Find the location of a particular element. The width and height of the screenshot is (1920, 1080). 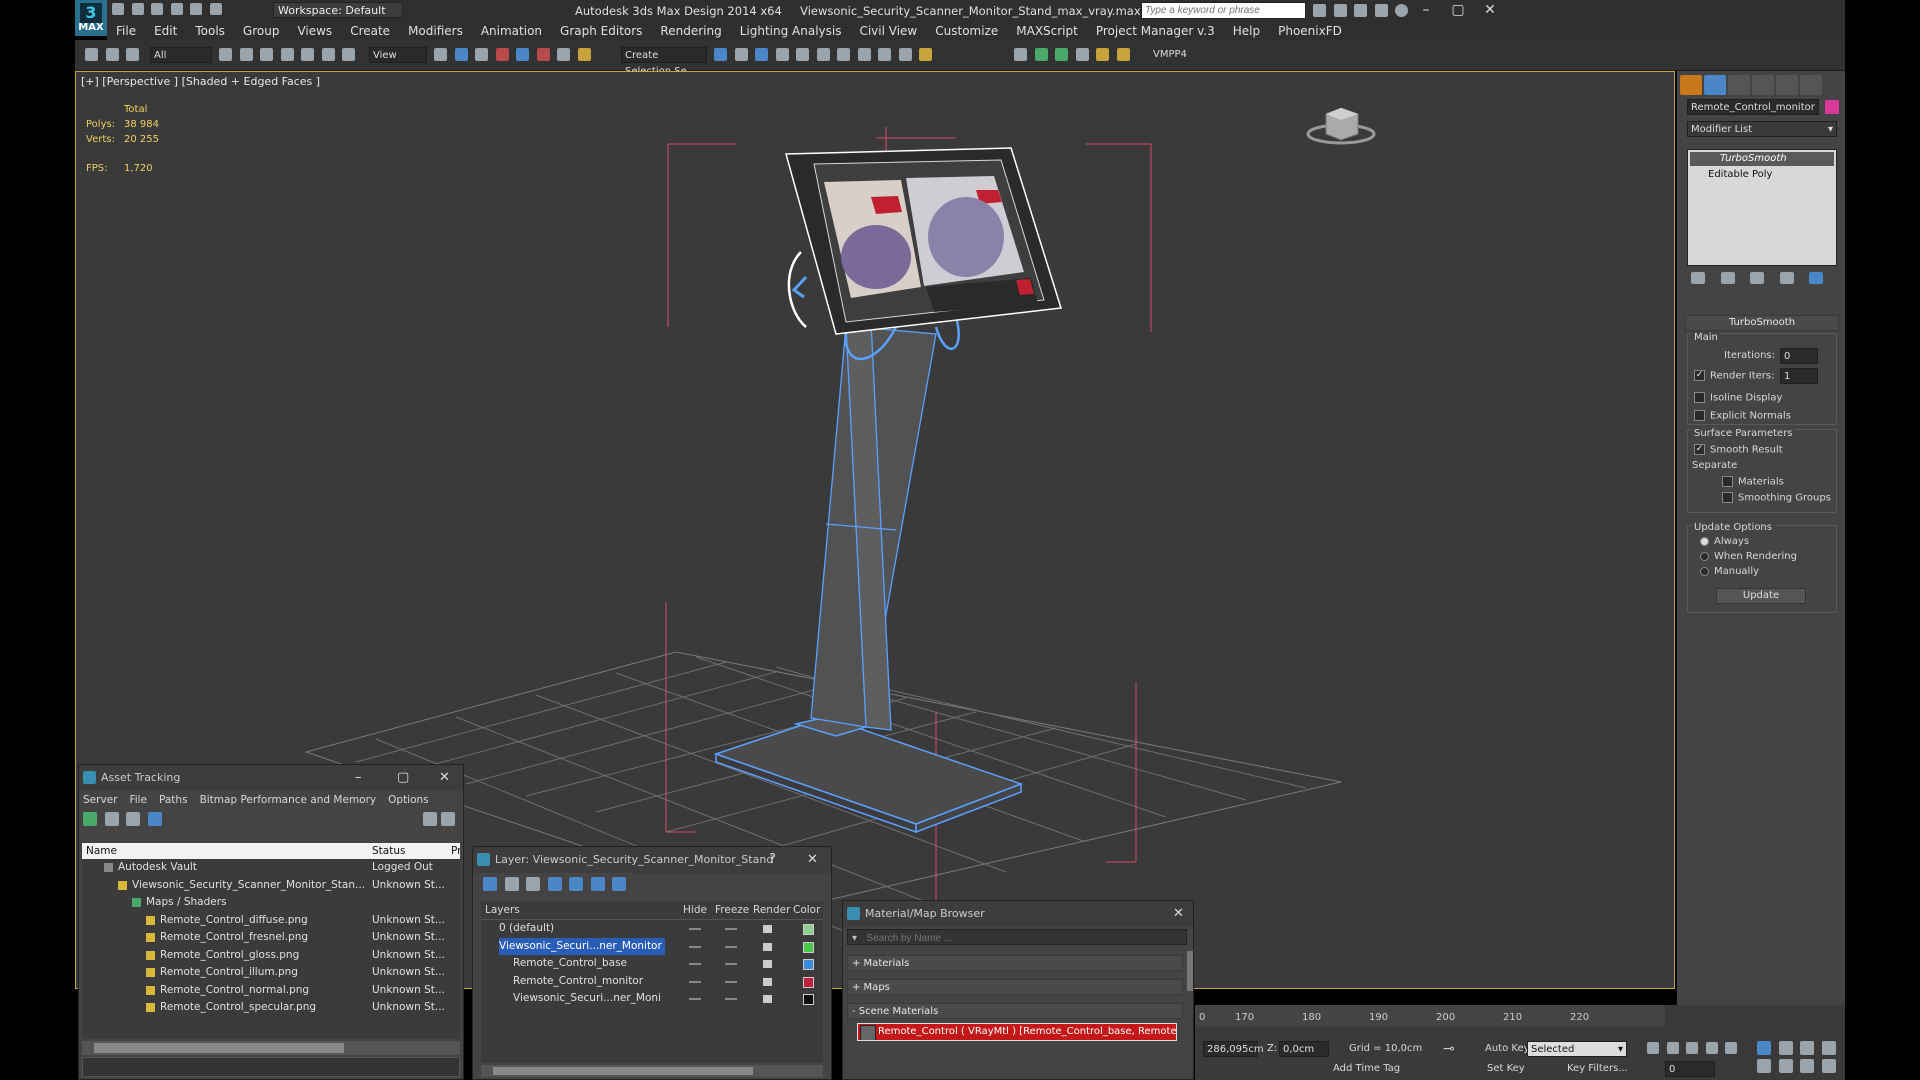

schematic-view-icon is located at coordinates (823, 54).